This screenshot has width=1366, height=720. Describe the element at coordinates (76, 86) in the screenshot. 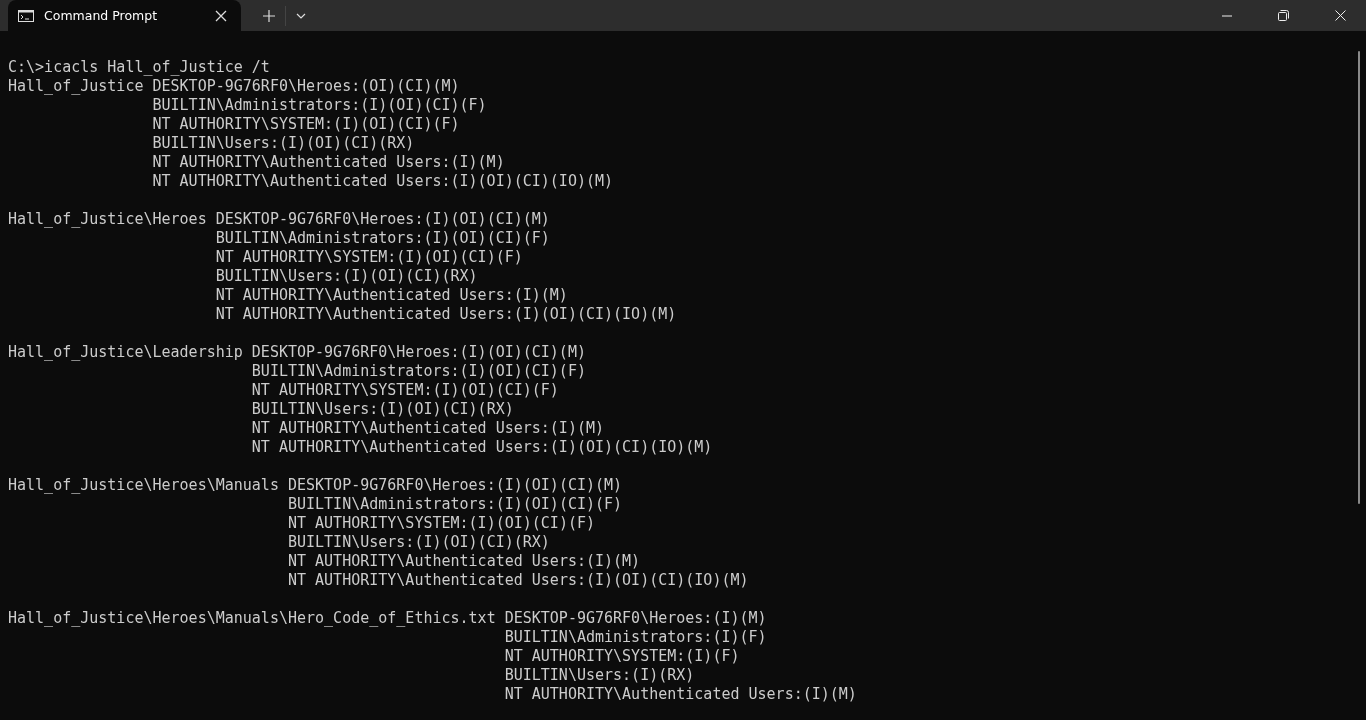

I see `file-path: Hall_of_Justice` at that location.